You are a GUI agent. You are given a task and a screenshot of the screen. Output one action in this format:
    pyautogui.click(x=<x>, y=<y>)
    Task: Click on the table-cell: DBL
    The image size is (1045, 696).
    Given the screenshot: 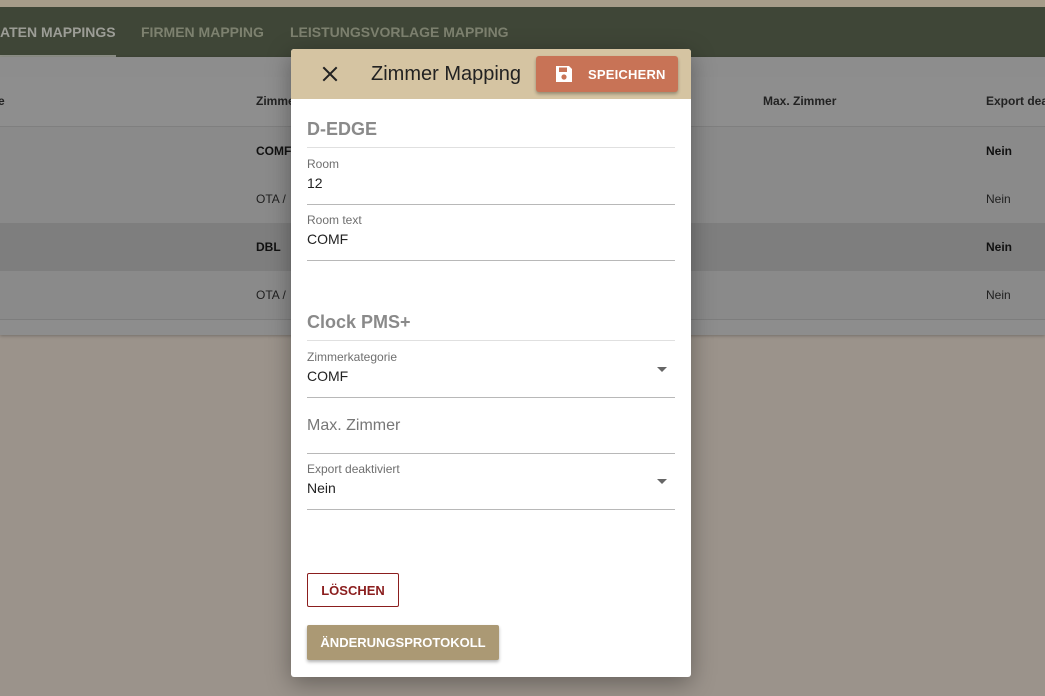 What is the action you would take?
    pyautogui.click(x=268, y=247)
    